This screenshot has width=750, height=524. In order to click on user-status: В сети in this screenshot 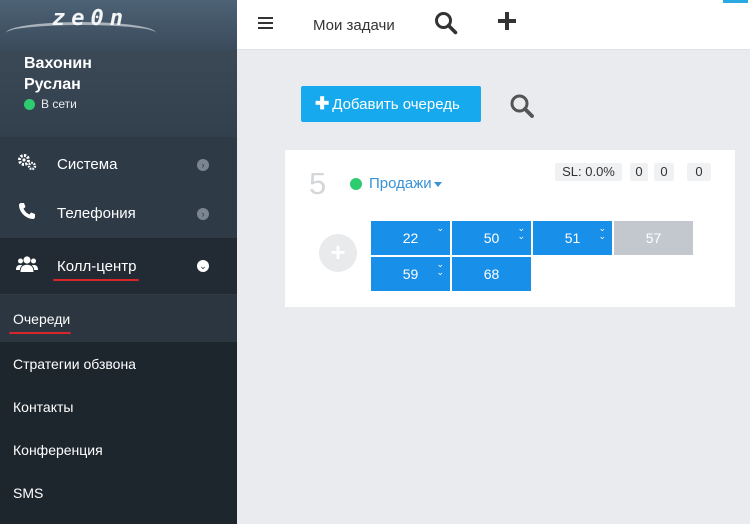, I will do `click(130, 104)`.